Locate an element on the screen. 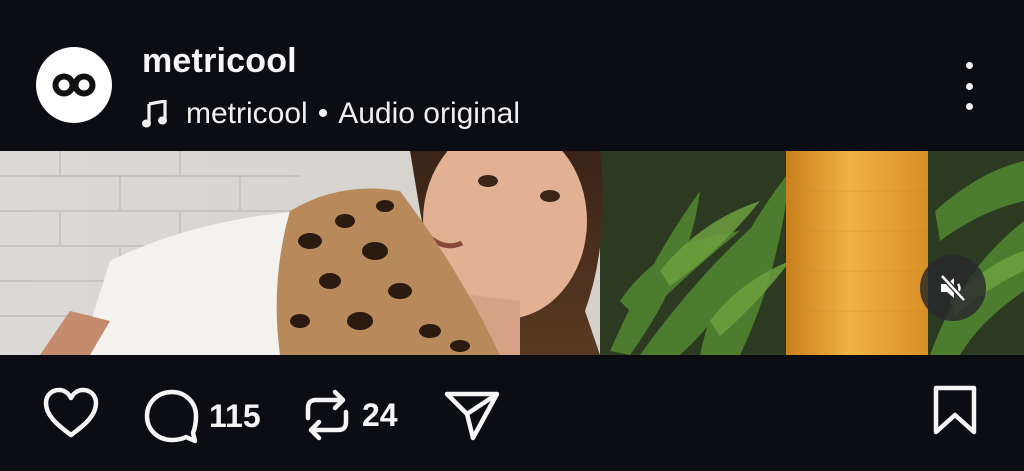 The image size is (1024, 471). send-icon is located at coordinates (472, 416).